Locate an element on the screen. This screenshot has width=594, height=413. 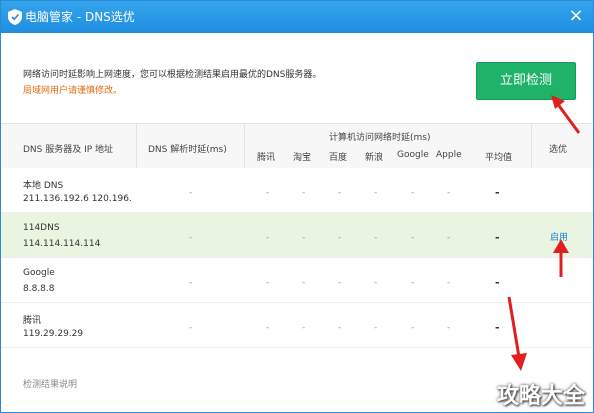
dns-name: 本地 DNS is located at coordinates (43, 186).